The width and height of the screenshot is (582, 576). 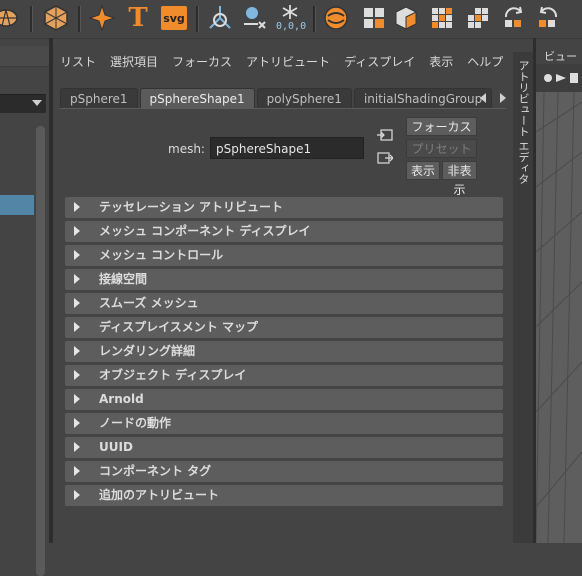 What do you see at coordinates (523, 297) in the screenshot?
I see `attribute-editor-side-tab: アトリビュート エディタ` at bounding box center [523, 297].